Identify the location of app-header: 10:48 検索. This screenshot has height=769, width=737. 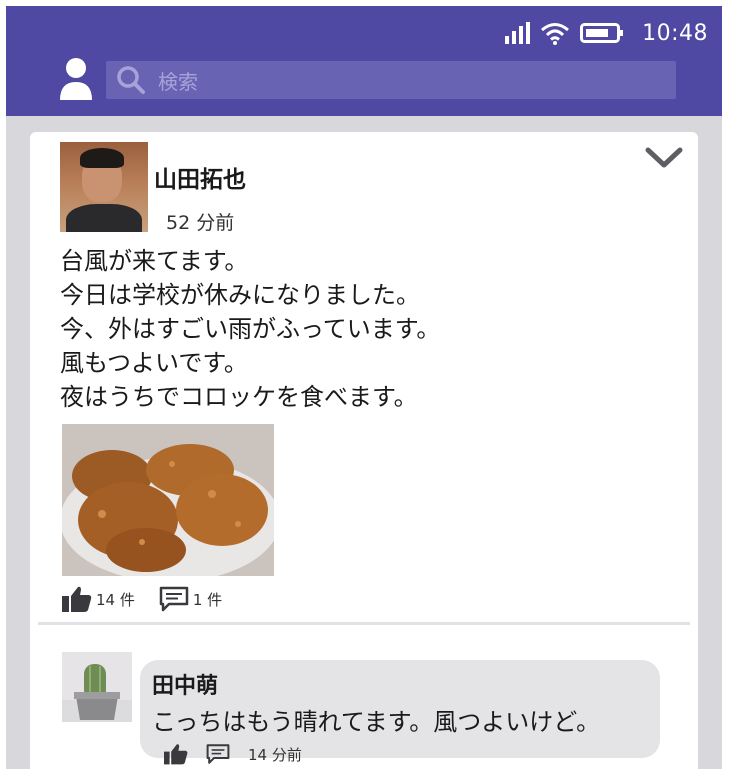
(364, 61).